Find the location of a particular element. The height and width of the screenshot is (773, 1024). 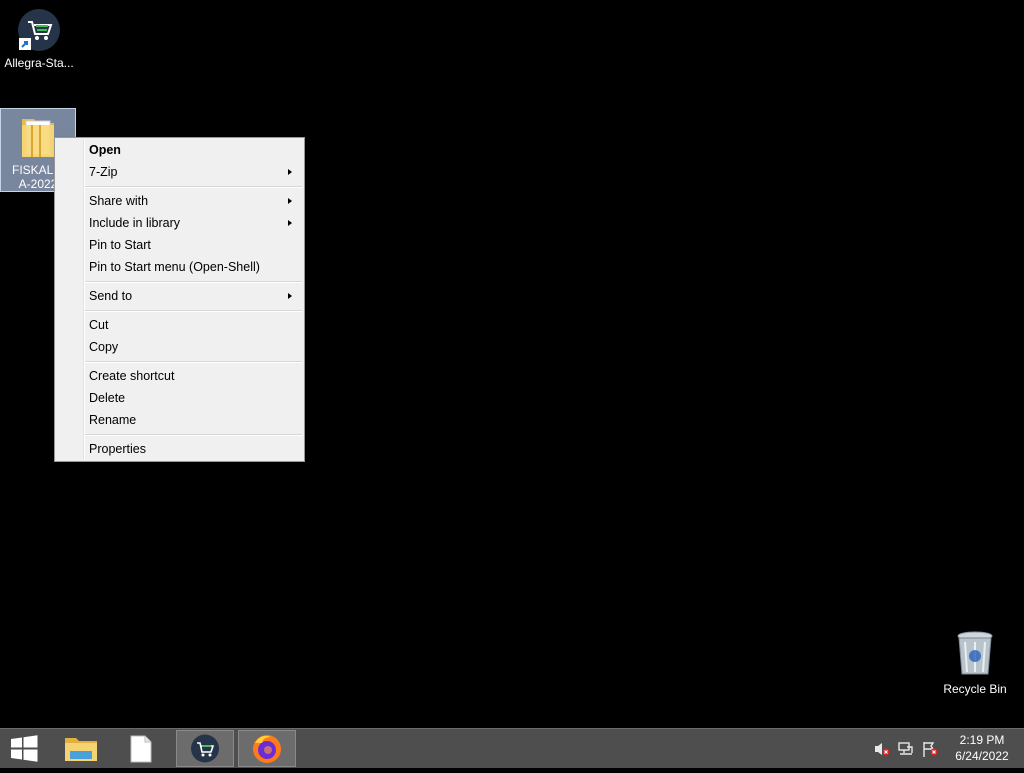

menu-item-label: Pin to Start is located at coordinates (120, 245).